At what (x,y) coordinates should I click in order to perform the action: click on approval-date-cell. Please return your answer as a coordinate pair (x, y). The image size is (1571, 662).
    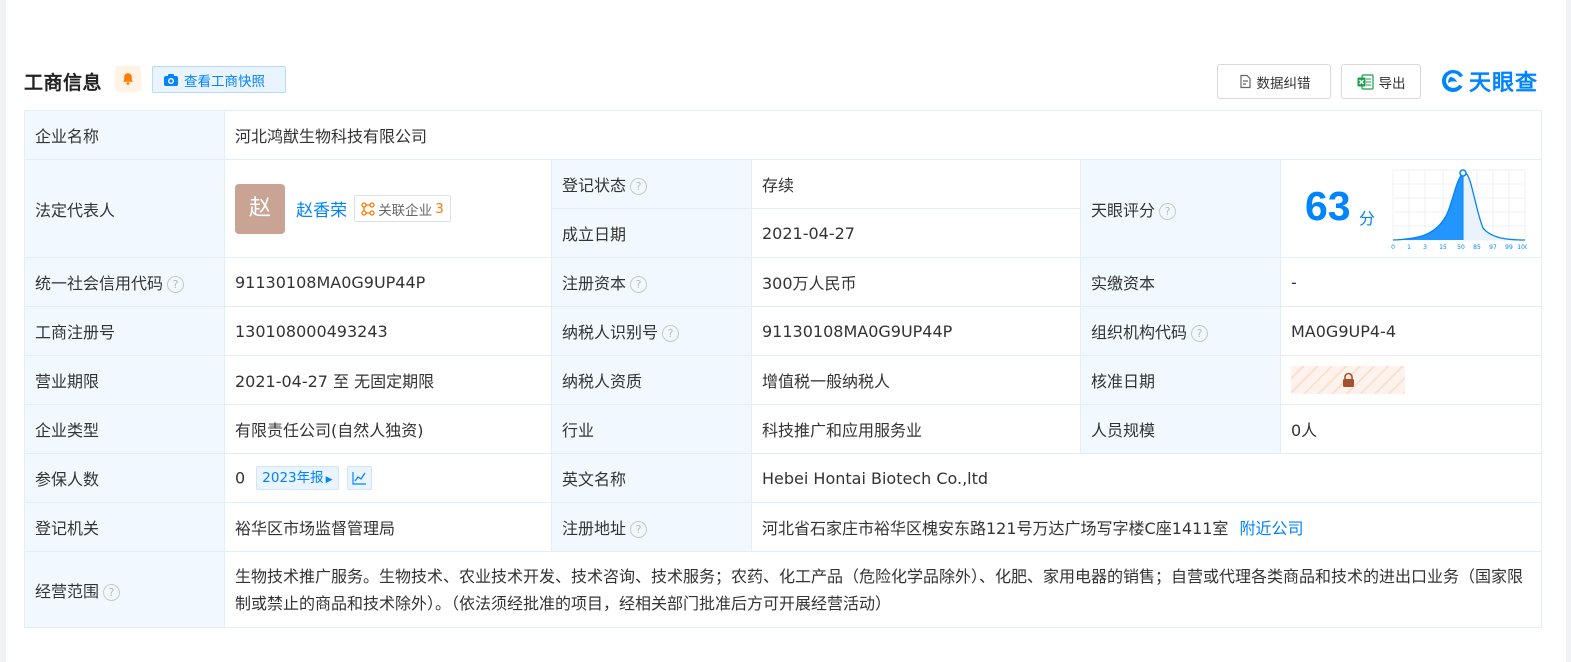
    Looking at the image, I should click on (1411, 380).